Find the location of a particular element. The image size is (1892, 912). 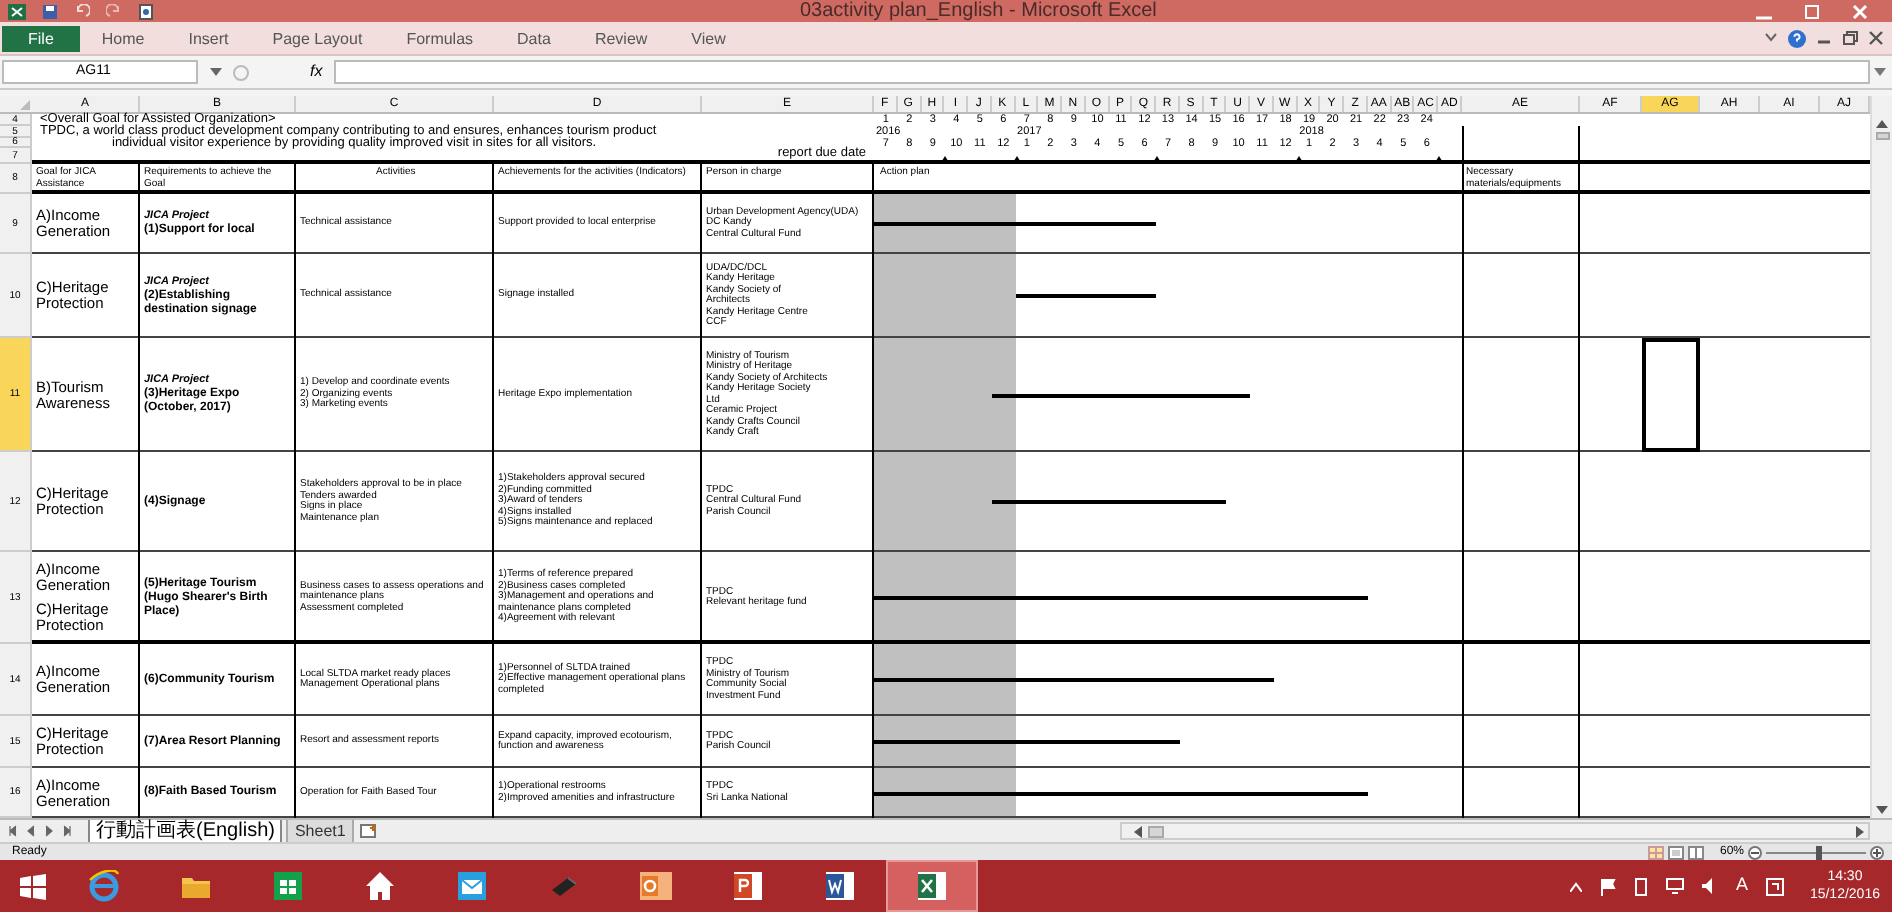

ribbon-tab: Insert is located at coordinates (208, 38).